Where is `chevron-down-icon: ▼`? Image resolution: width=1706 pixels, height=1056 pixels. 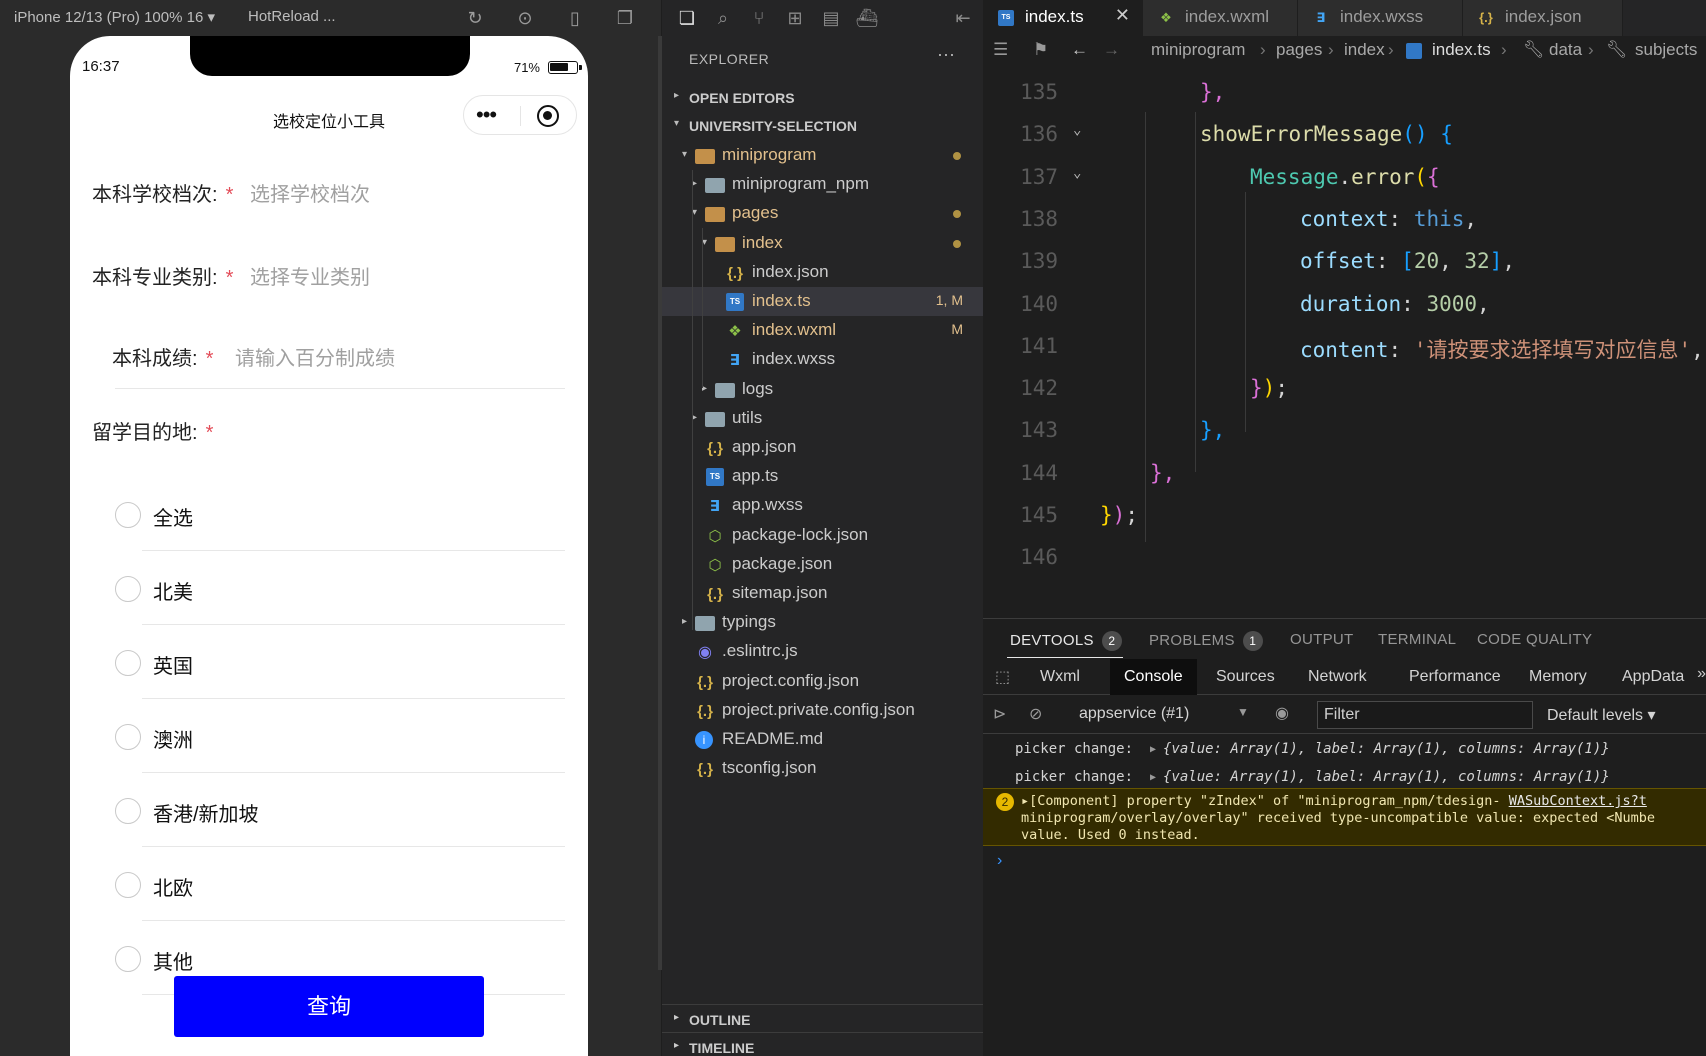 chevron-down-icon: ▼ is located at coordinates (1243, 712).